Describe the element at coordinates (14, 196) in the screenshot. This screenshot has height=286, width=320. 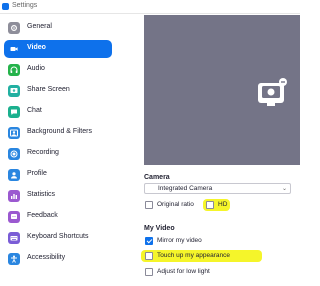
I see `statistics-icon` at that location.